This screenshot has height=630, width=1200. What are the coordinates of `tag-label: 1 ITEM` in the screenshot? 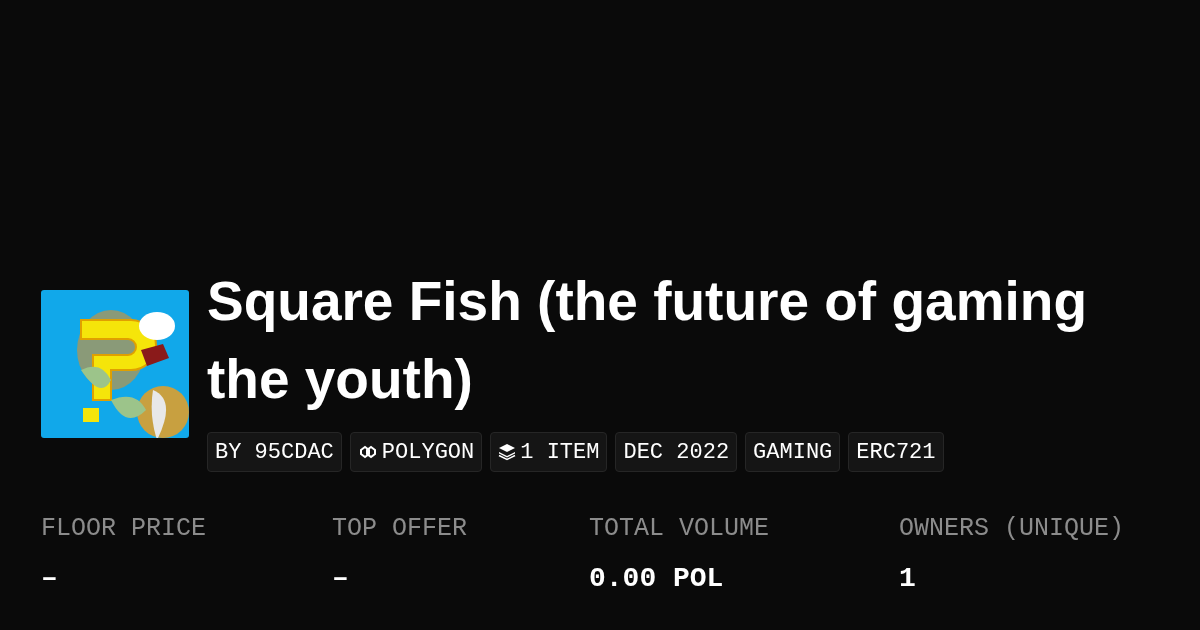 It's located at (560, 452).